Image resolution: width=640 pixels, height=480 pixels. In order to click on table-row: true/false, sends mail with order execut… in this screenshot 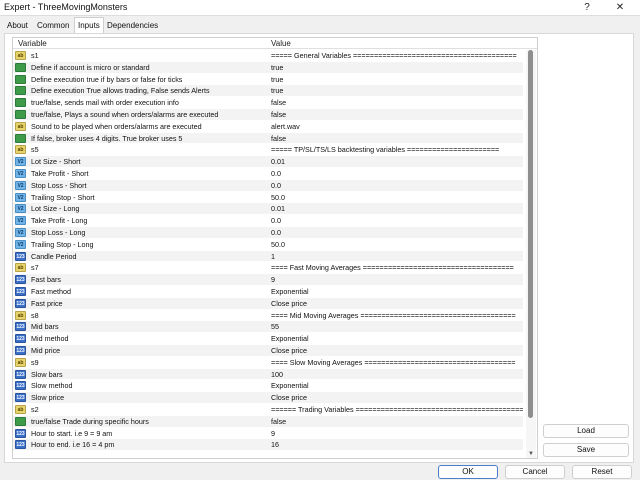, I will do `click(268, 103)`.